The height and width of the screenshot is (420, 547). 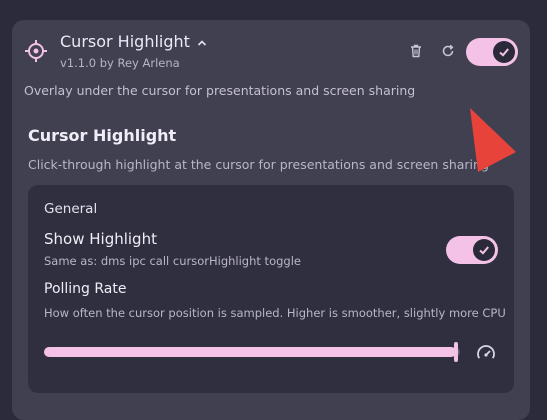 What do you see at coordinates (85, 289) in the screenshot?
I see `polling-rate-label: Polling Rate` at bounding box center [85, 289].